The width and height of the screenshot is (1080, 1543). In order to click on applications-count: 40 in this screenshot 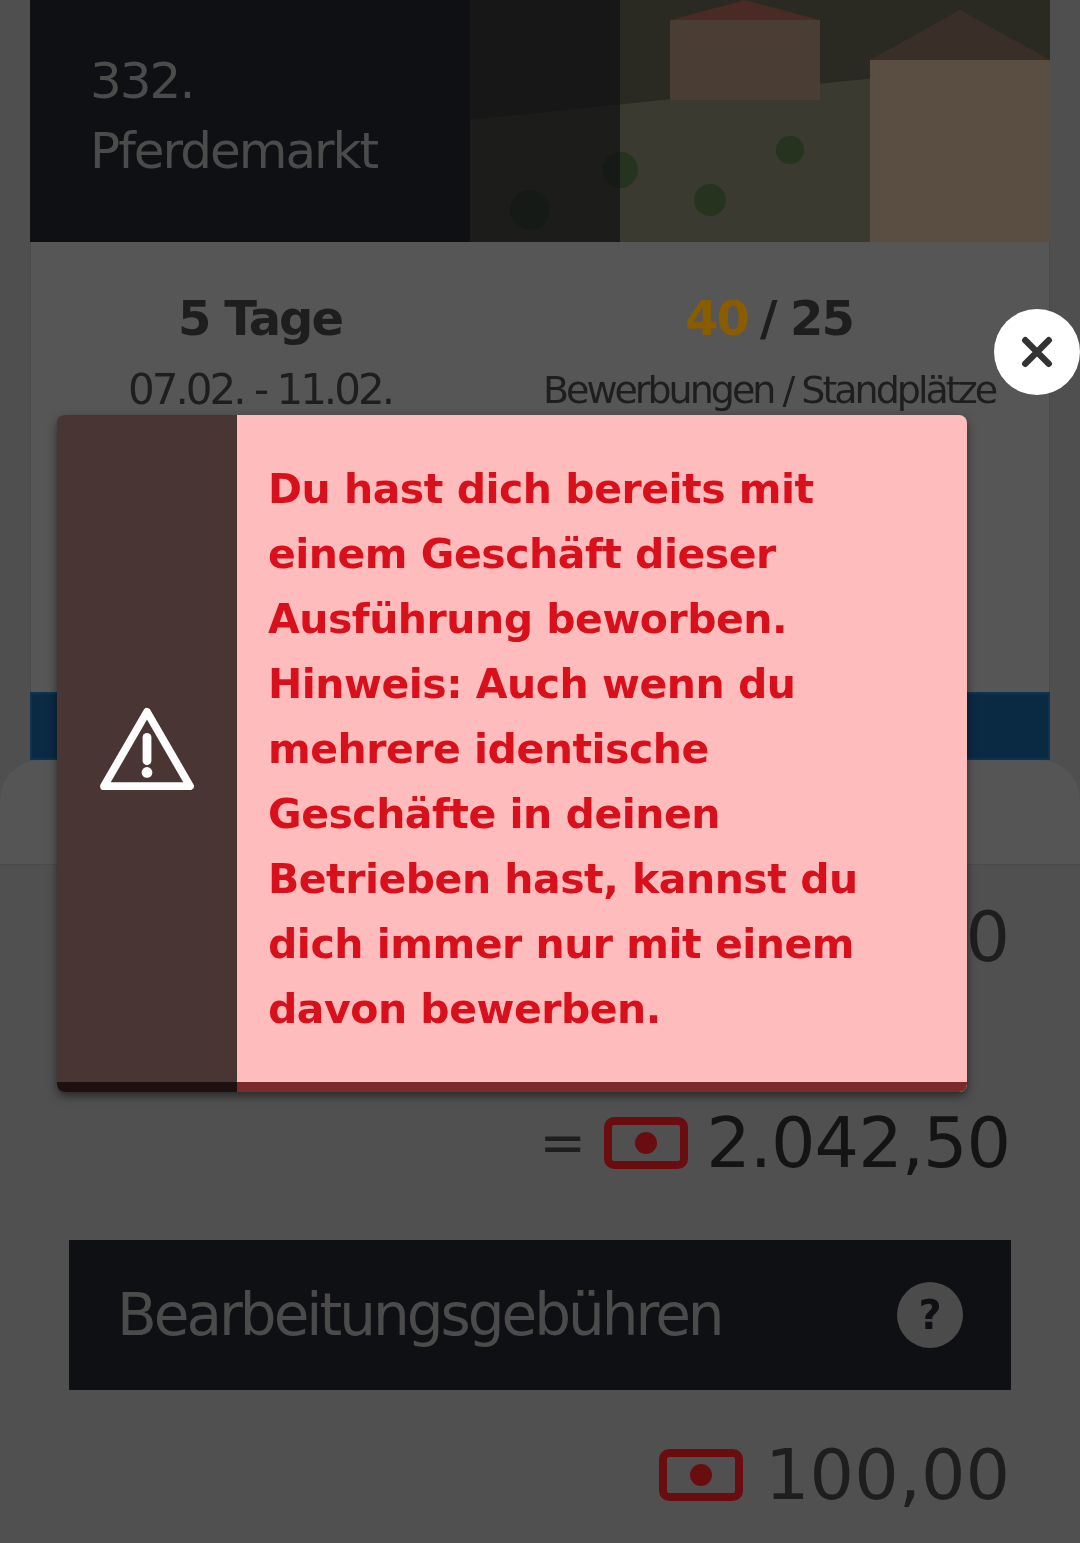, I will do `click(716, 318)`.